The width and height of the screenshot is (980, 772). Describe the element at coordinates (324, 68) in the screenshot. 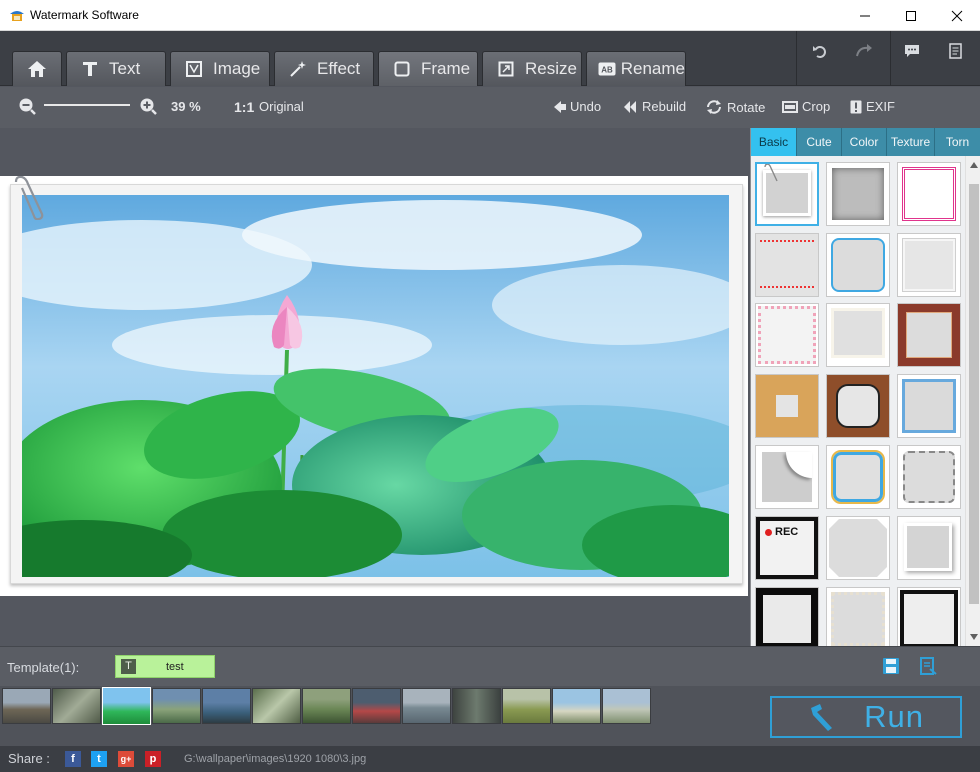

I see `tab-effect: Effect` at that location.